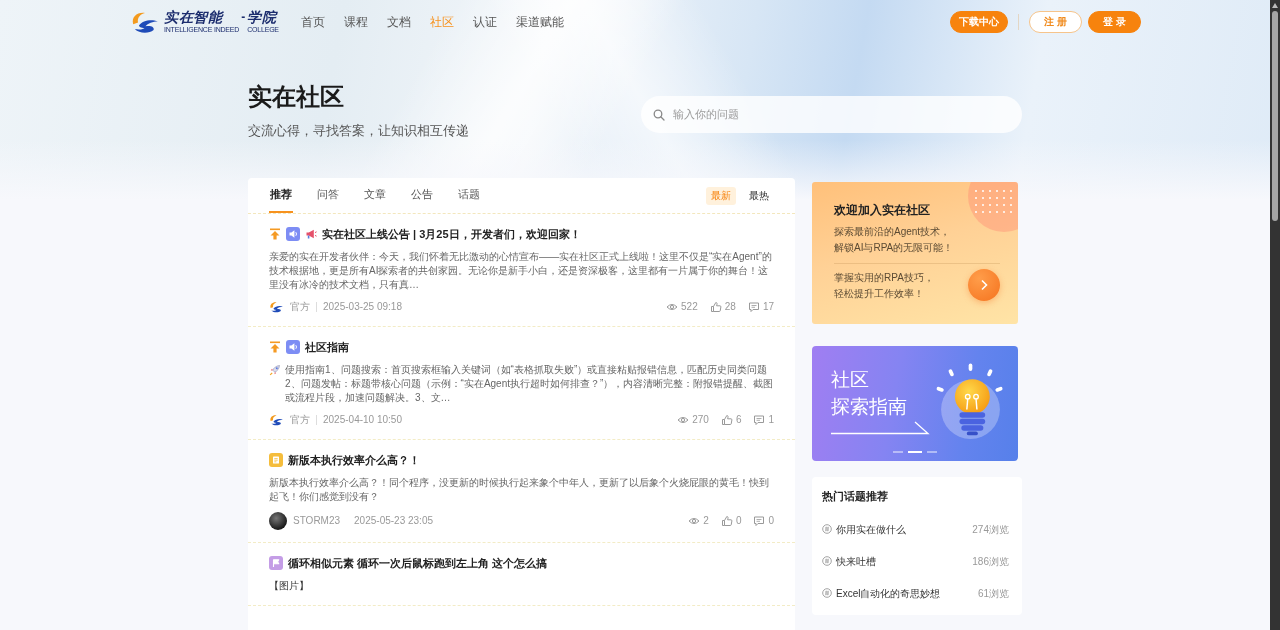 The image size is (1280, 630). Describe the element at coordinates (375, 195) in the screenshot. I see `tab: 文章` at that location.